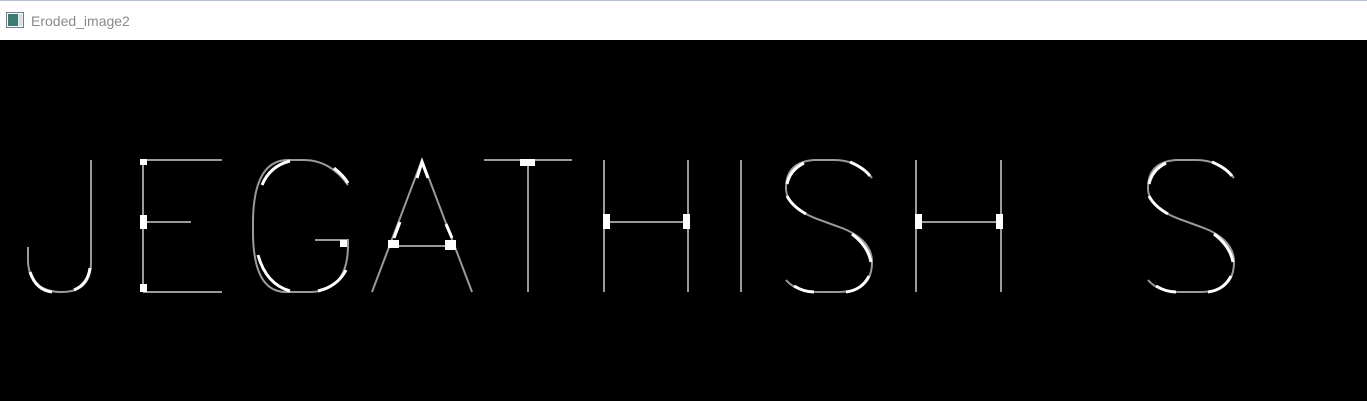  What do you see at coordinates (301, 226) in the screenshot?
I see `glyph-g` at bounding box center [301, 226].